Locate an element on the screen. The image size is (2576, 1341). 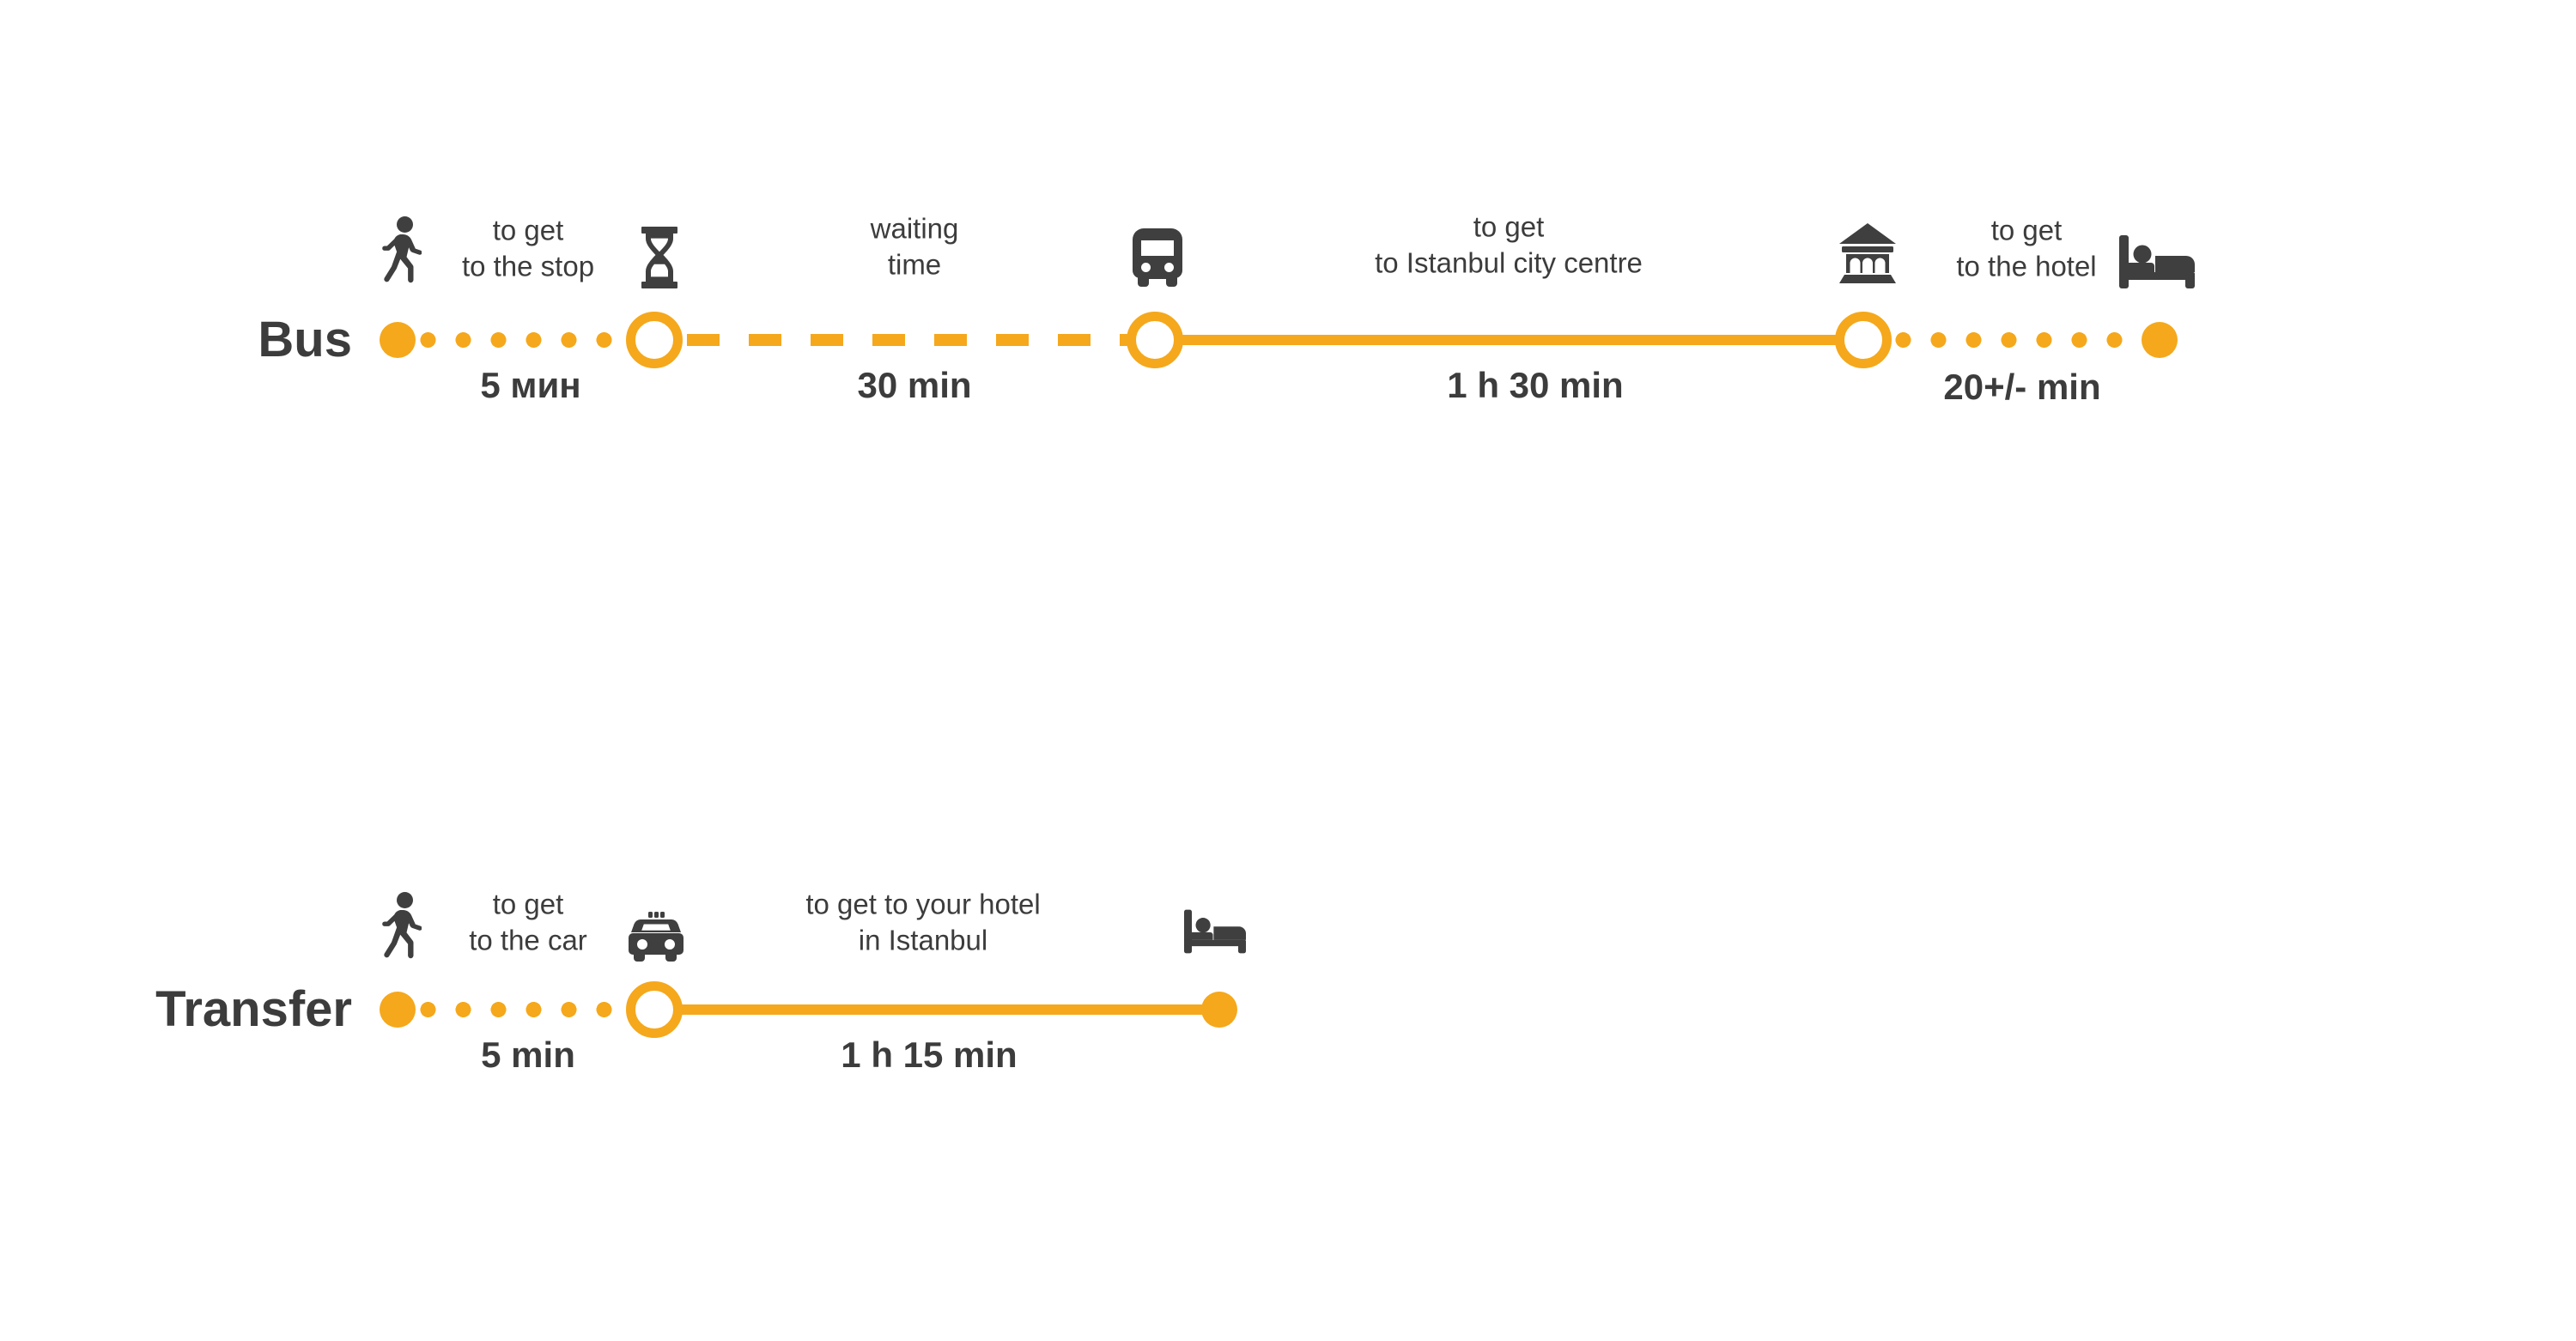
node-car-pickup is located at coordinates (654, 1009).